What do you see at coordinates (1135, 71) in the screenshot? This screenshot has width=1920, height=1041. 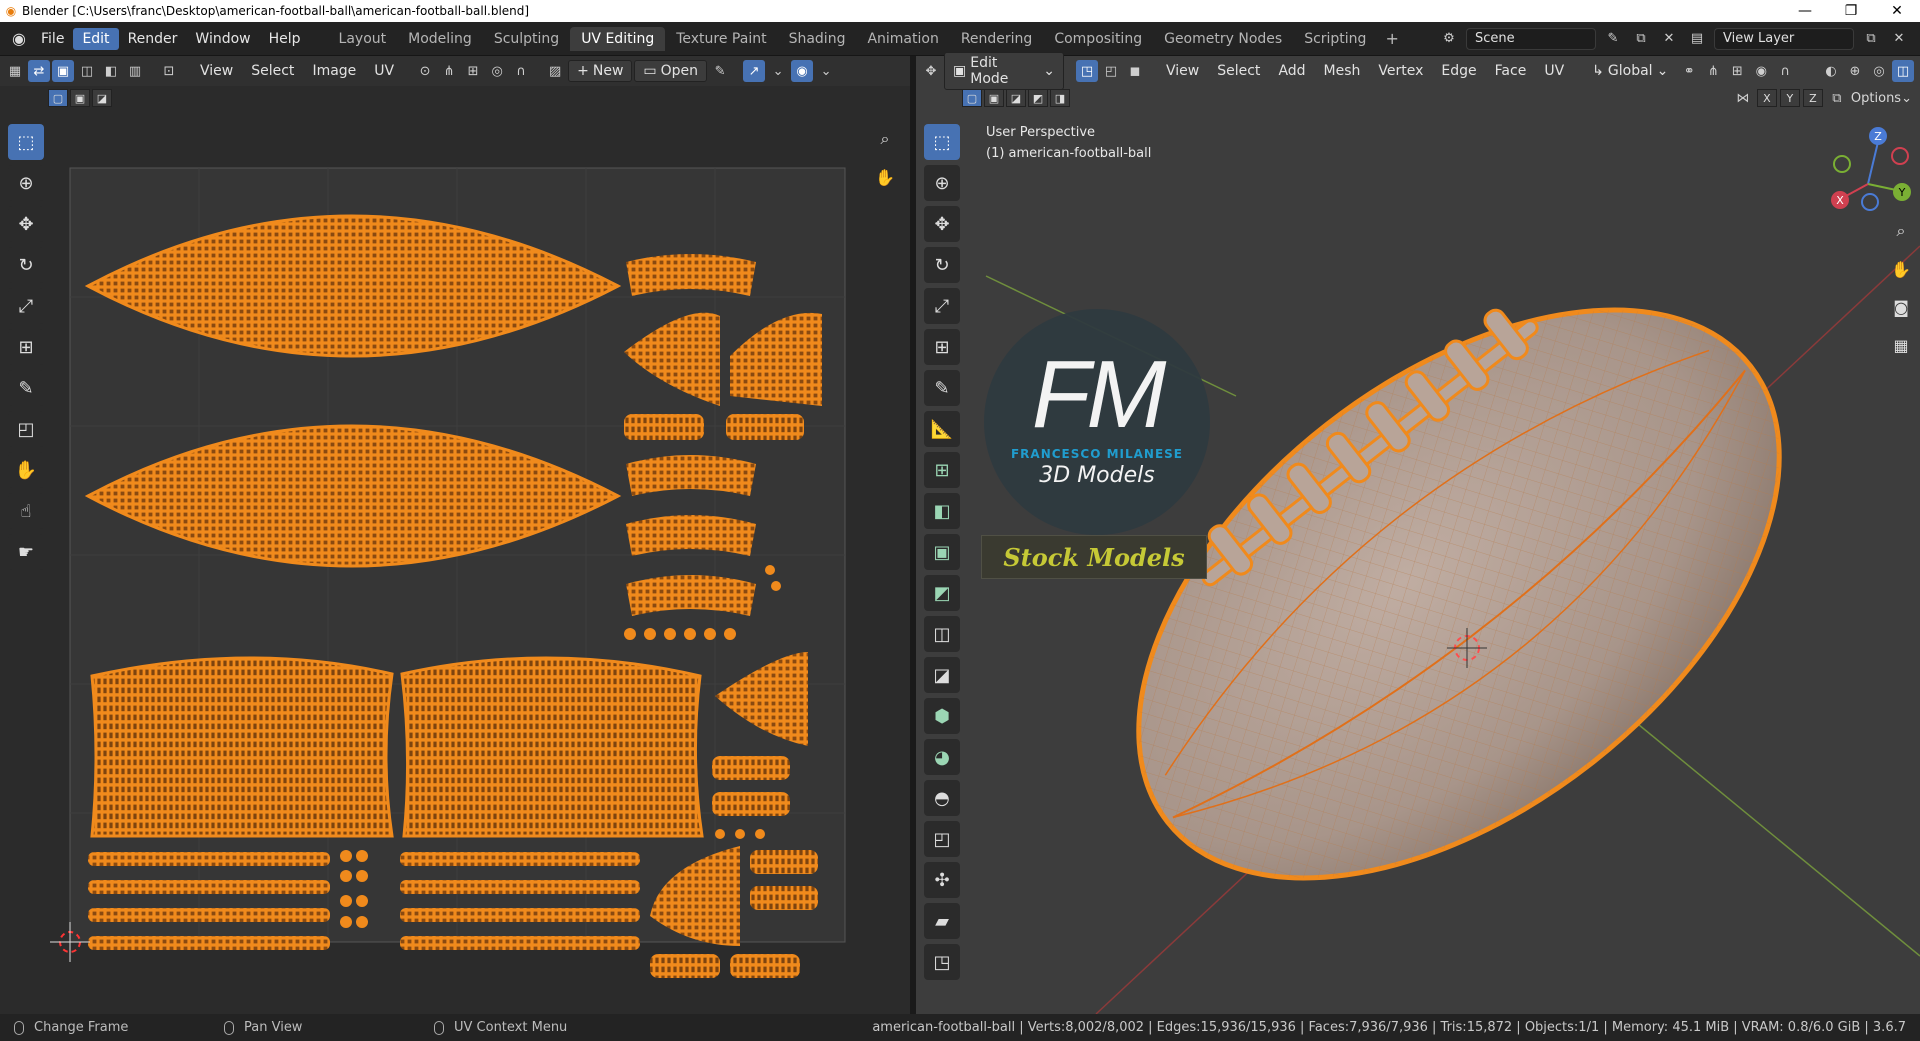 I see `face-mode-icon: ◼` at bounding box center [1135, 71].